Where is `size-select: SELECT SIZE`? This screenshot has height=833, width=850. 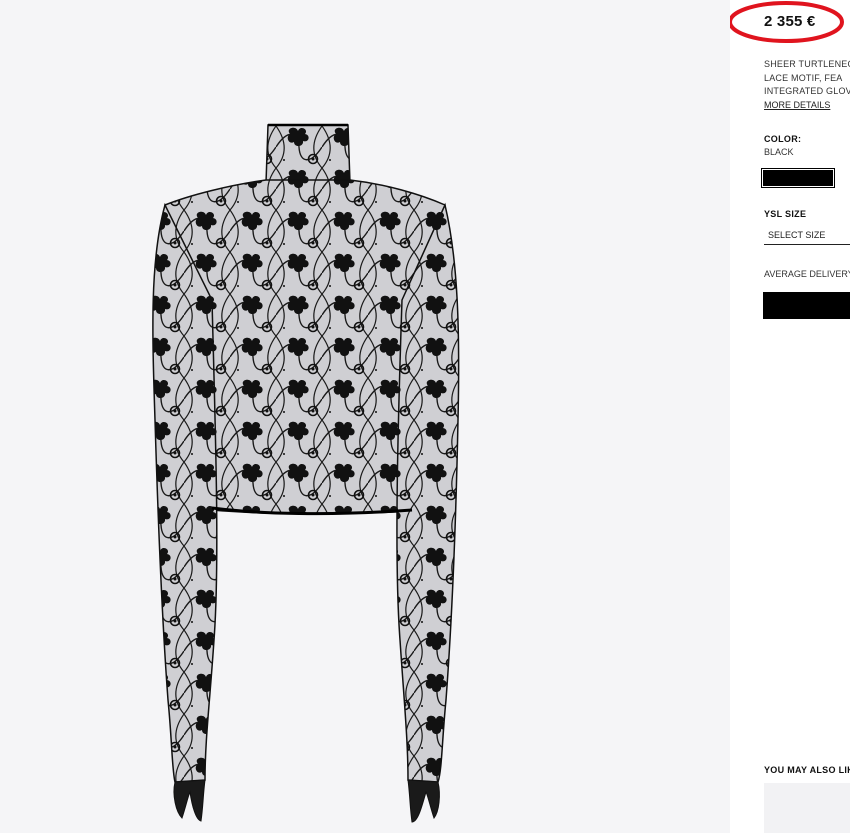 size-select: SELECT SIZE is located at coordinates (807, 236).